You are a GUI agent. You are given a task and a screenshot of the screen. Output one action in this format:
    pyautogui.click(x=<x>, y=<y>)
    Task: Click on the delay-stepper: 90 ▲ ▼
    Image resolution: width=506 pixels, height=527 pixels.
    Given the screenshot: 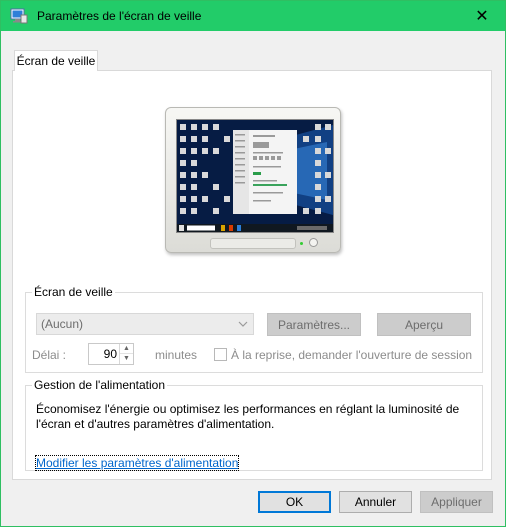 What is the action you would take?
    pyautogui.click(x=111, y=354)
    